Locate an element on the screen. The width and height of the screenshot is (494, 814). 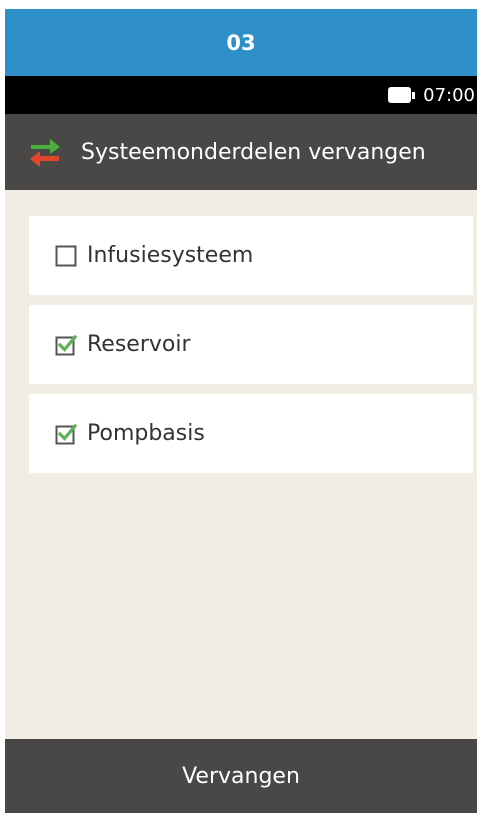
status-bar: 07:00 is located at coordinates (241, 95).